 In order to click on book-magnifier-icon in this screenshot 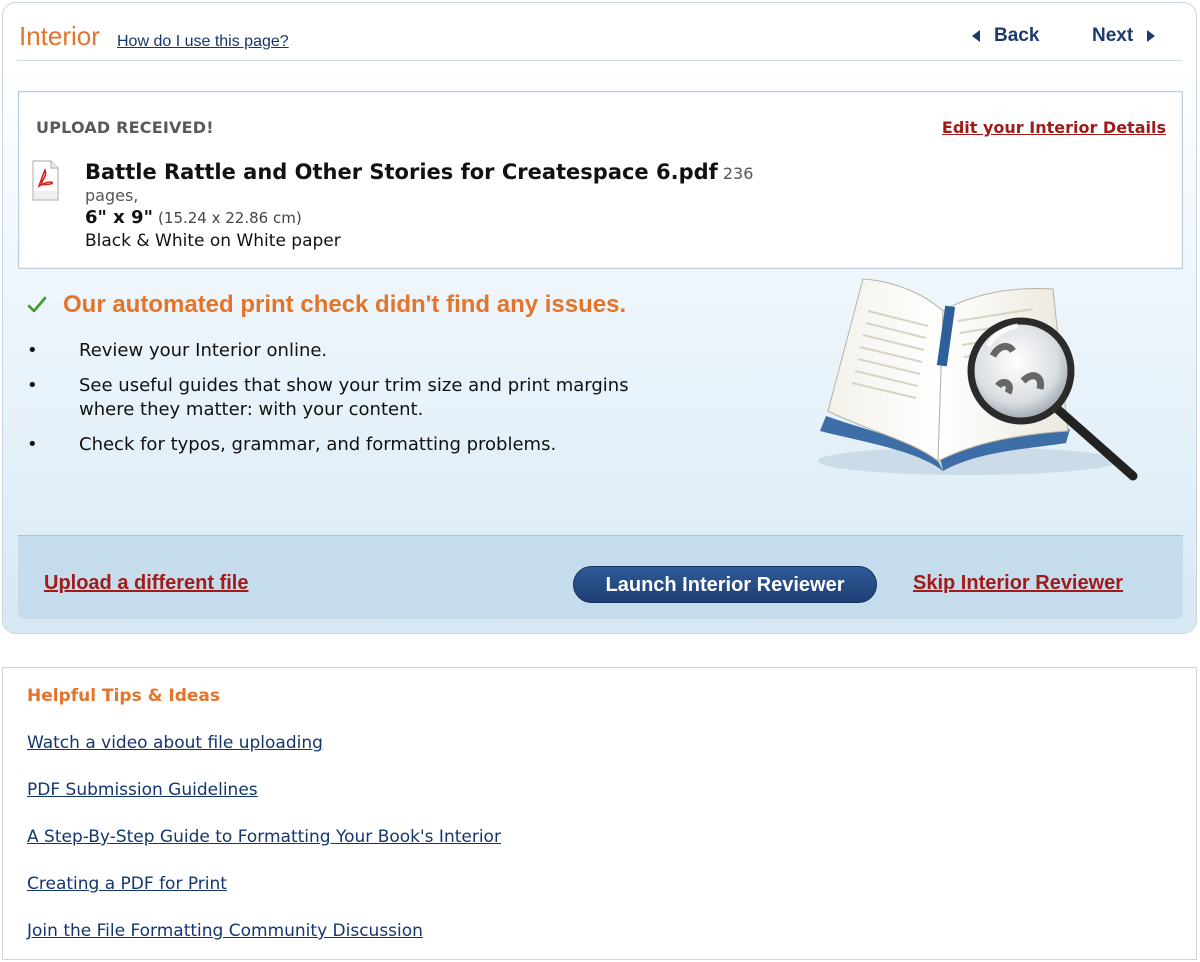, I will do `click(978, 379)`.